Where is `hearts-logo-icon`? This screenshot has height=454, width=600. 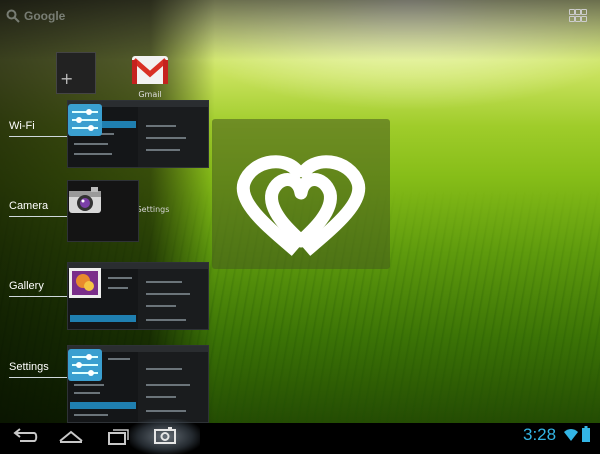 hearts-logo-icon is located at coordinates (301, 205).